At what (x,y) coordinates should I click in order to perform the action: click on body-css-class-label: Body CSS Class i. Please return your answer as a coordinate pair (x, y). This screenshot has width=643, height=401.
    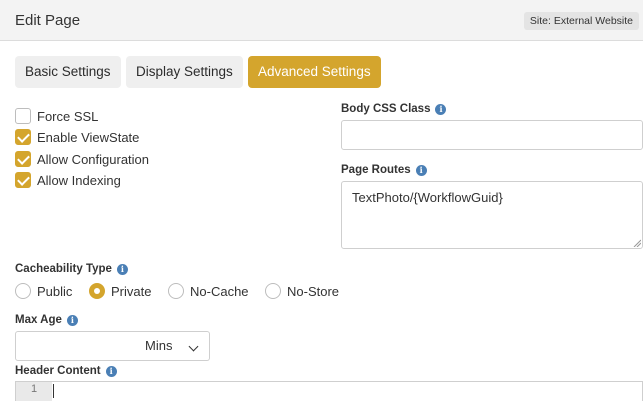
    Looking at the image, I should click on (394, 109).